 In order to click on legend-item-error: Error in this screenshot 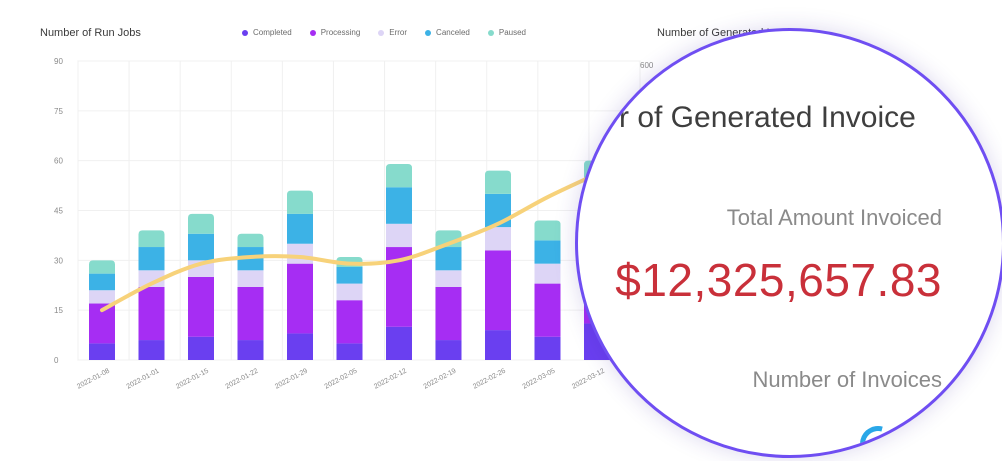, I will do `click(392, 32)`.